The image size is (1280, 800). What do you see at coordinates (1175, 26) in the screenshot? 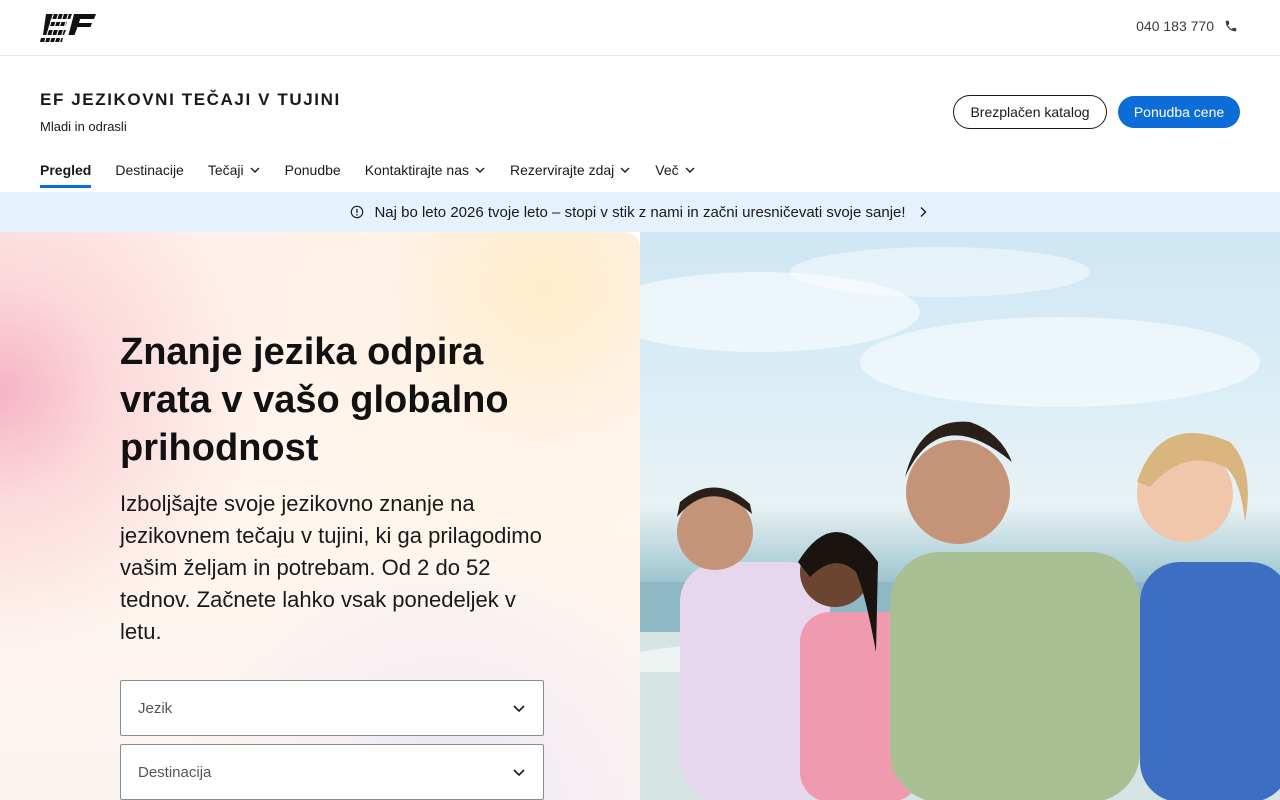
I see `phone-number: 040 183 770` at bounding box center [1175, 26].